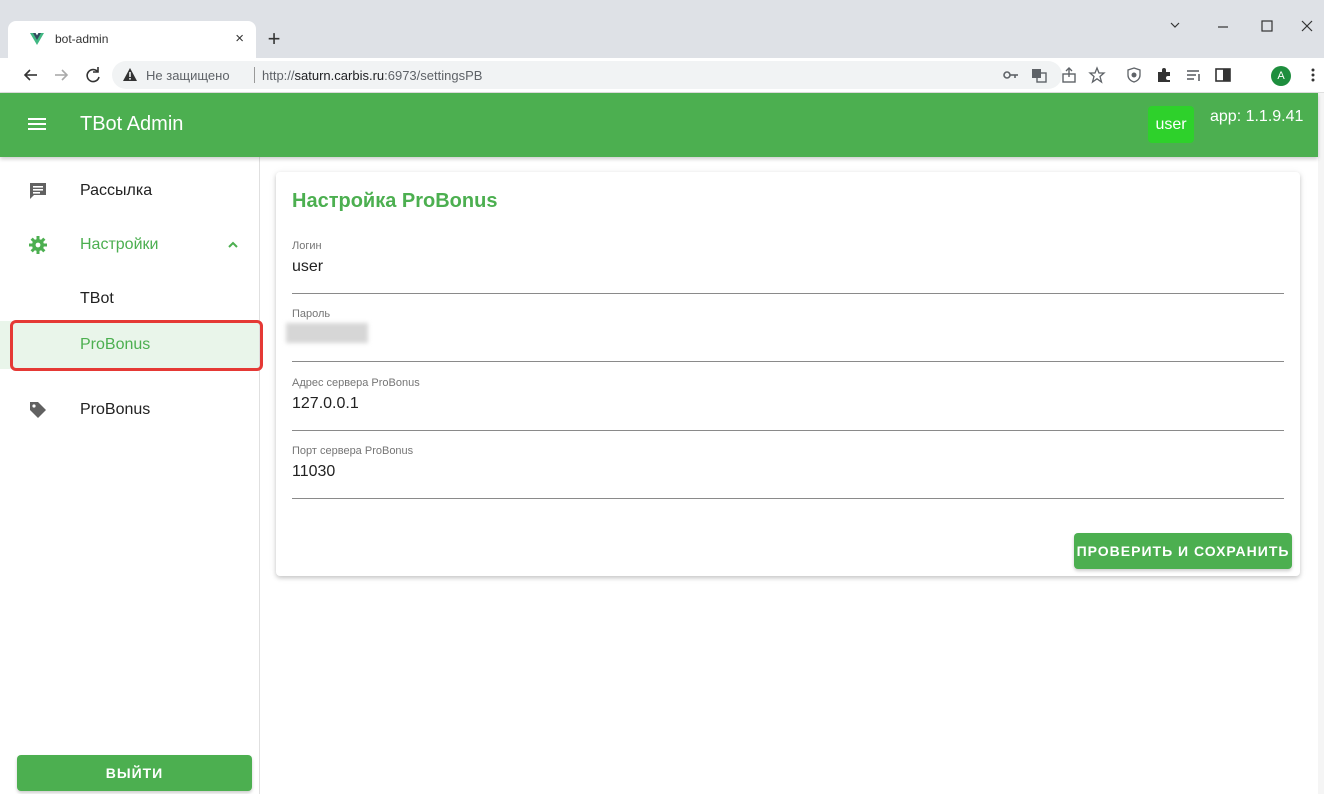 The image size is (1324, 794). I want to click on app-title: TBot Admin, so click(132, 124).